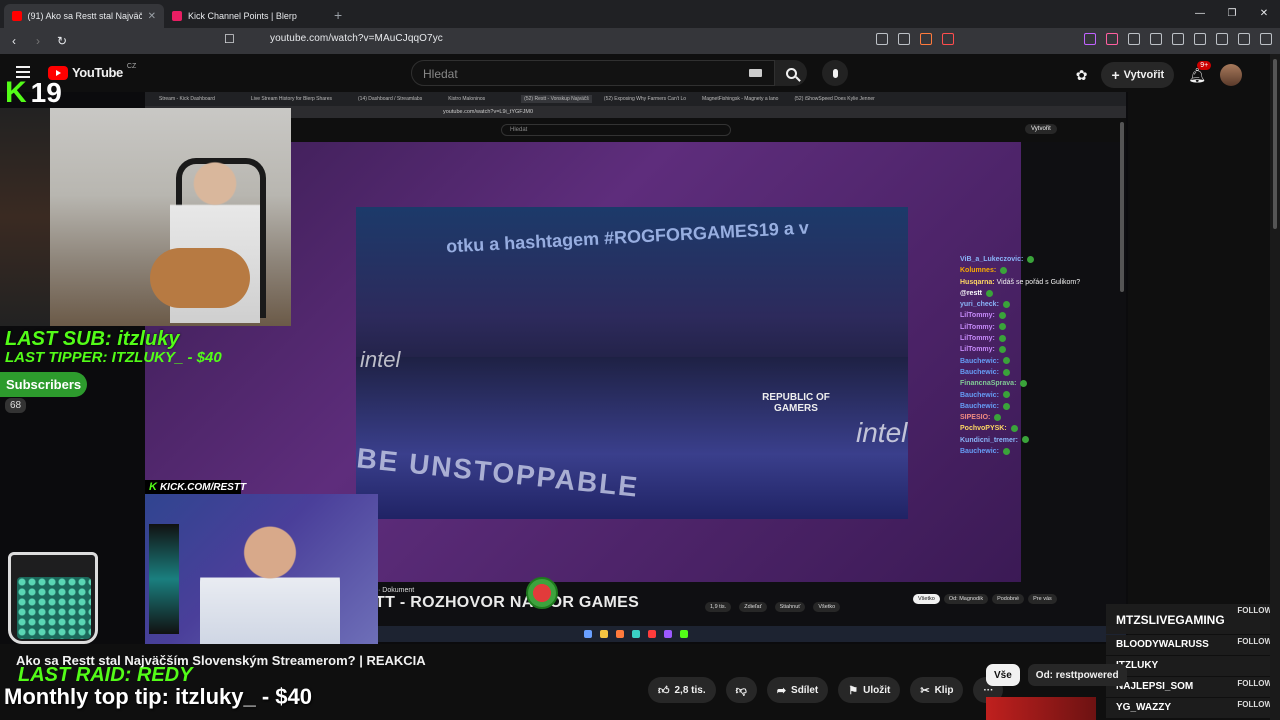 This screenshot has height=720, width=1280. What do you see at coordinates (791, 73) in the screenshot?
I see `search-button` at bounding box center [791, 73].